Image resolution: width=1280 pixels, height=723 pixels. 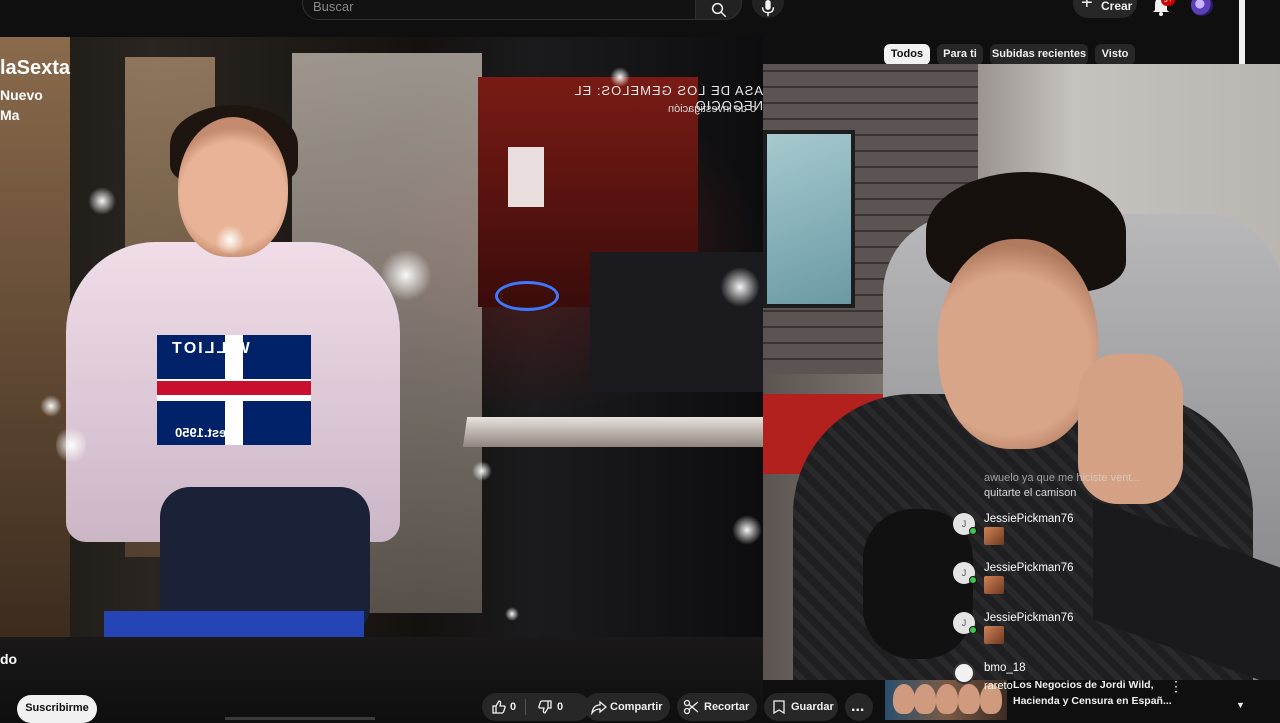 What do you see at coordinates (712, 109) in the screenshot?
I see `video-banner-subtext: o de investigación` at bounding box center [712, 109].